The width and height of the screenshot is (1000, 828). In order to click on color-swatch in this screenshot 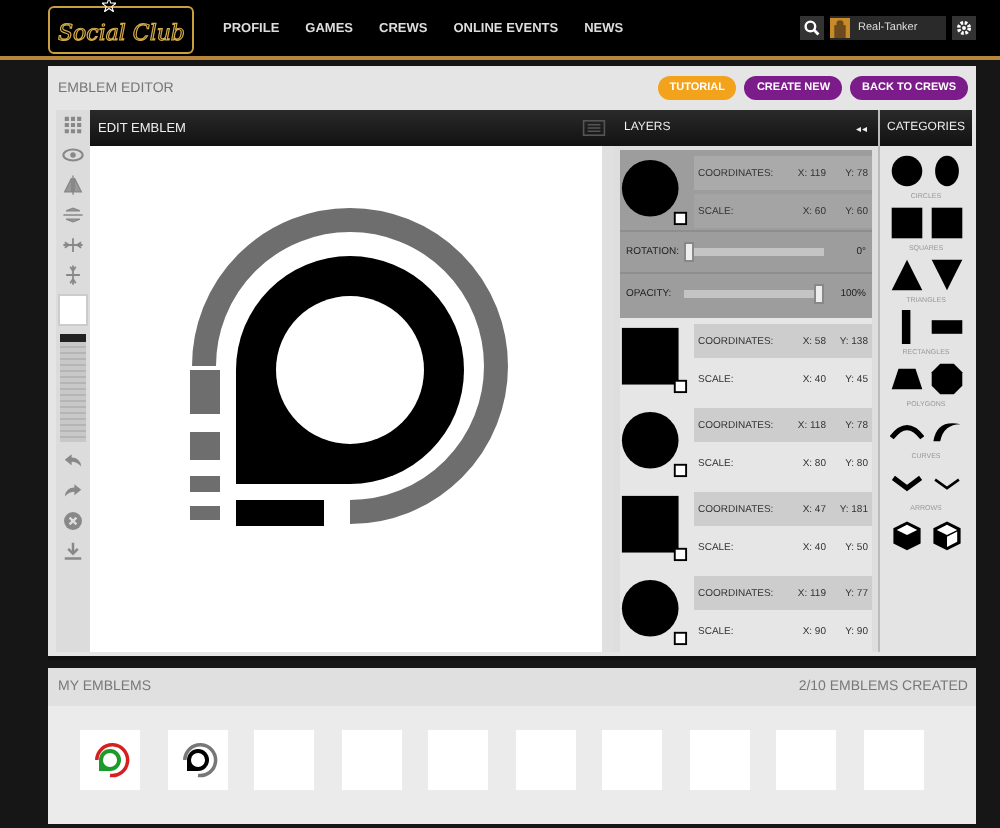, I will do `click(73, 310)`.